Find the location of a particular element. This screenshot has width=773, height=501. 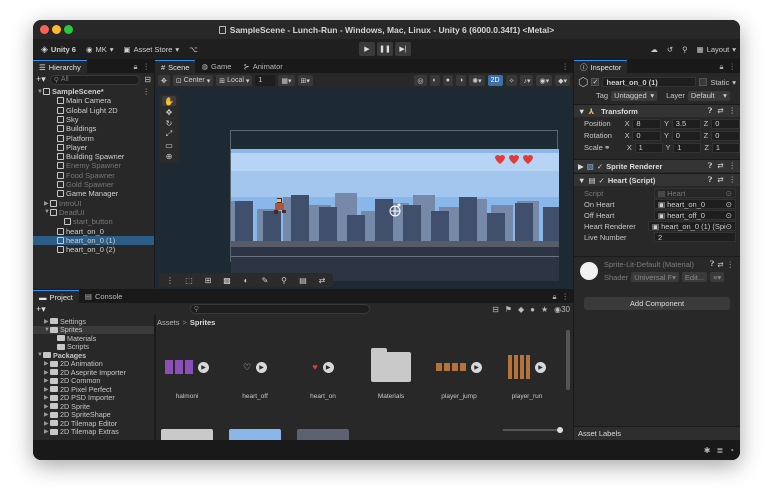

project-tree-item: ▶ 2D Animation is located at coordinates (93, 363).